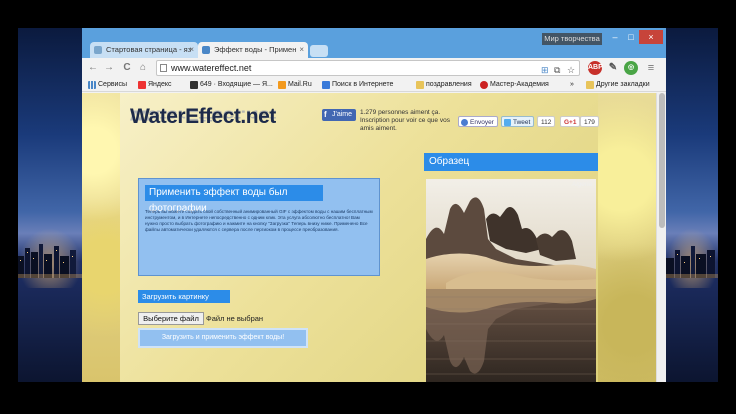  What do you see at coordinates (155, 84) in the screenshot?
I see `bookmark-yandex: Яндекс` at bounding box center [155, 84].